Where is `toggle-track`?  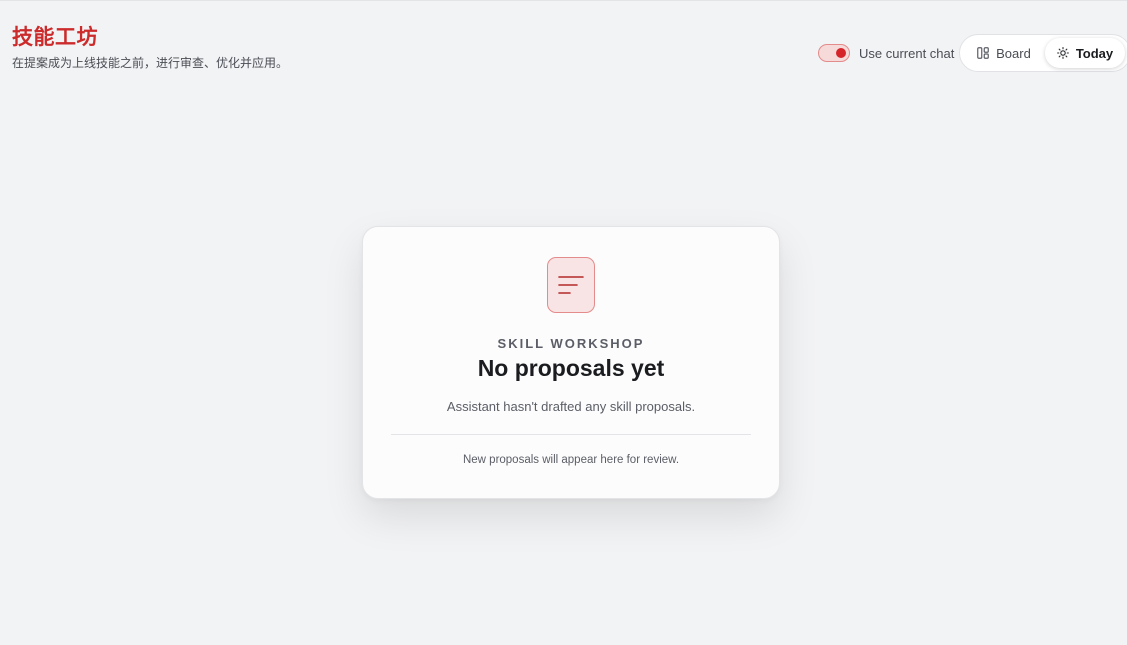
toggle-track is located at coordinates (834, 53).